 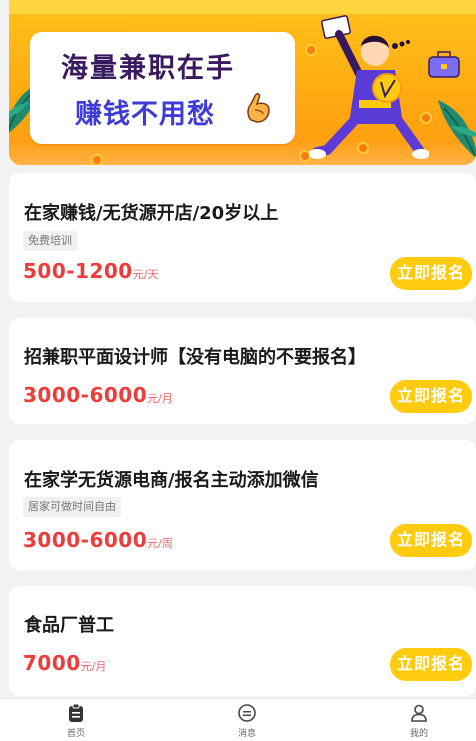 What do you see at coordinates (457, 129) in the screenshot?
I see `leaf-decoration-icon` at bounding box center [457, 129].